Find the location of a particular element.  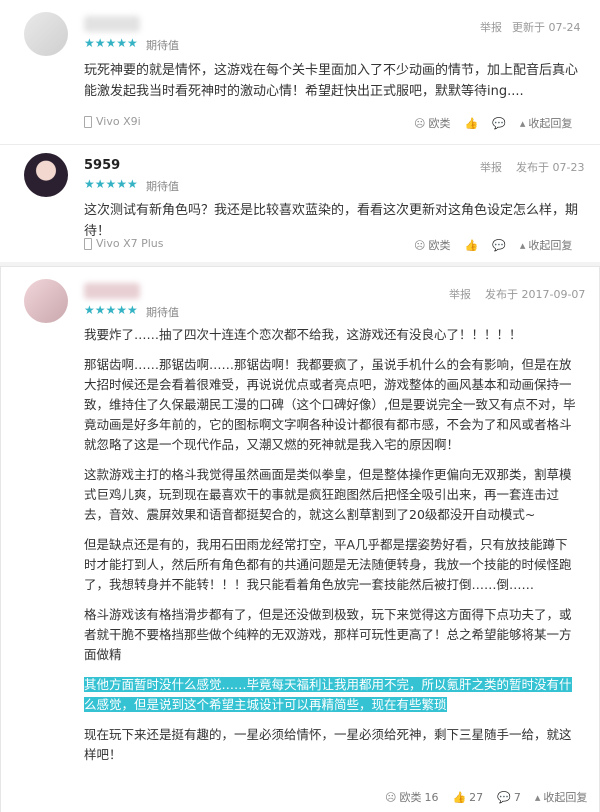

dislike-button: ☹ 欧类 16 is located at coordinates (411, 797).